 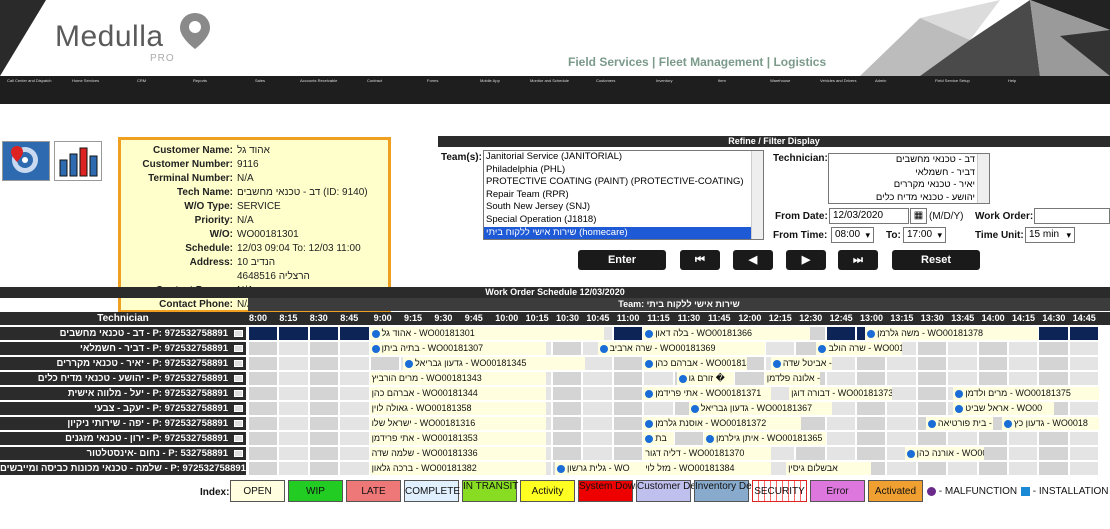 What do you see at coordinates (123, 363) in the screenshot?
I see `technician-cell: יאיר - טכנאי מקררים - P: 972532758891` at bounding box center [123, 363].